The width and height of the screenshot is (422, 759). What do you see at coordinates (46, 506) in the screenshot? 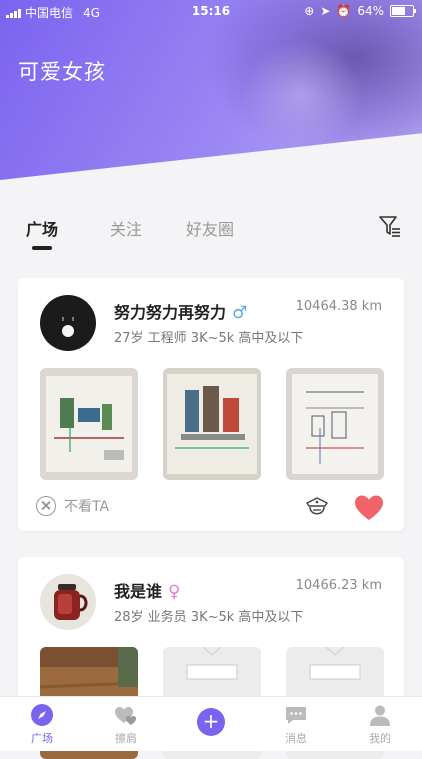
I see `close-circle-icon` at bounding box center [46, 506].